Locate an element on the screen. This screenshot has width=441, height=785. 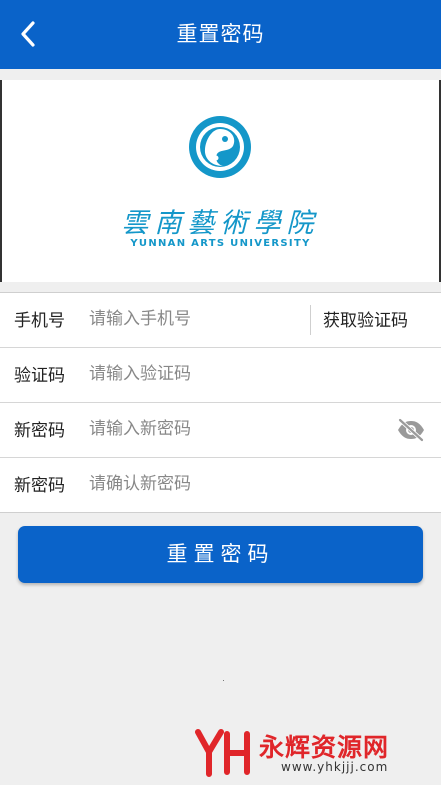
app-header: 重置密码 is located at coordinates (220, 34).